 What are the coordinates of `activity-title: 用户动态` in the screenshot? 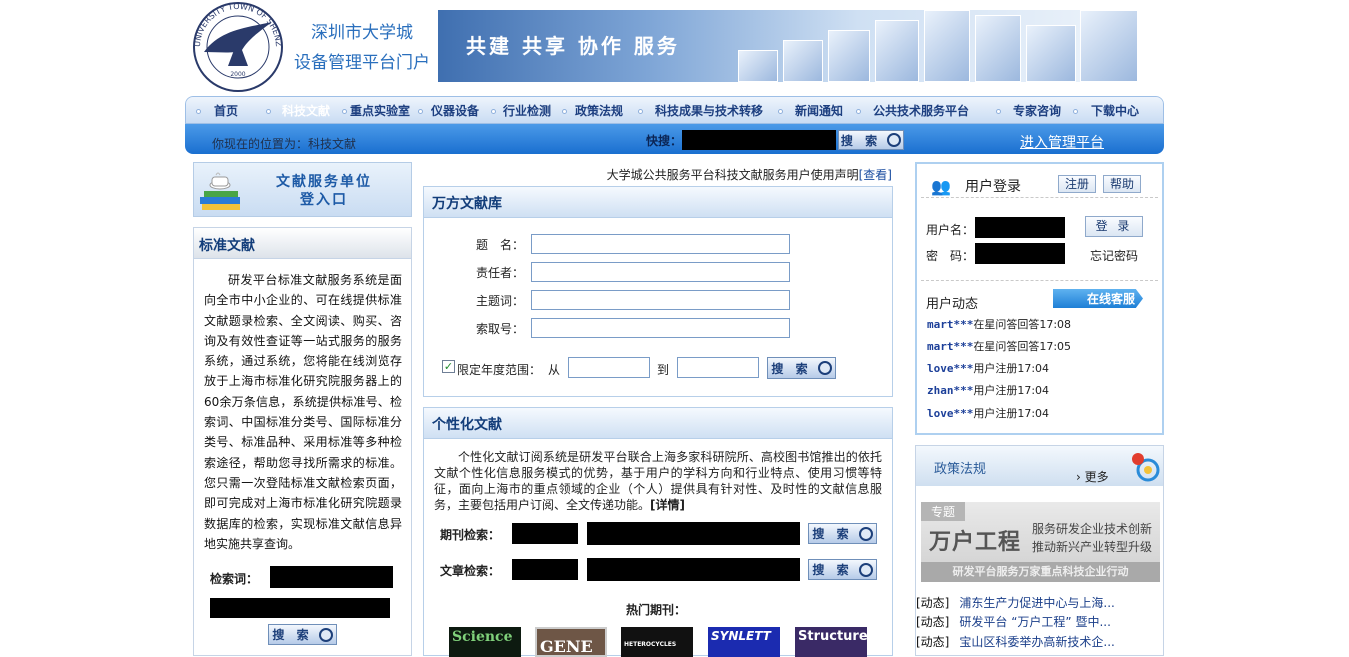 It's located at (952, 304).